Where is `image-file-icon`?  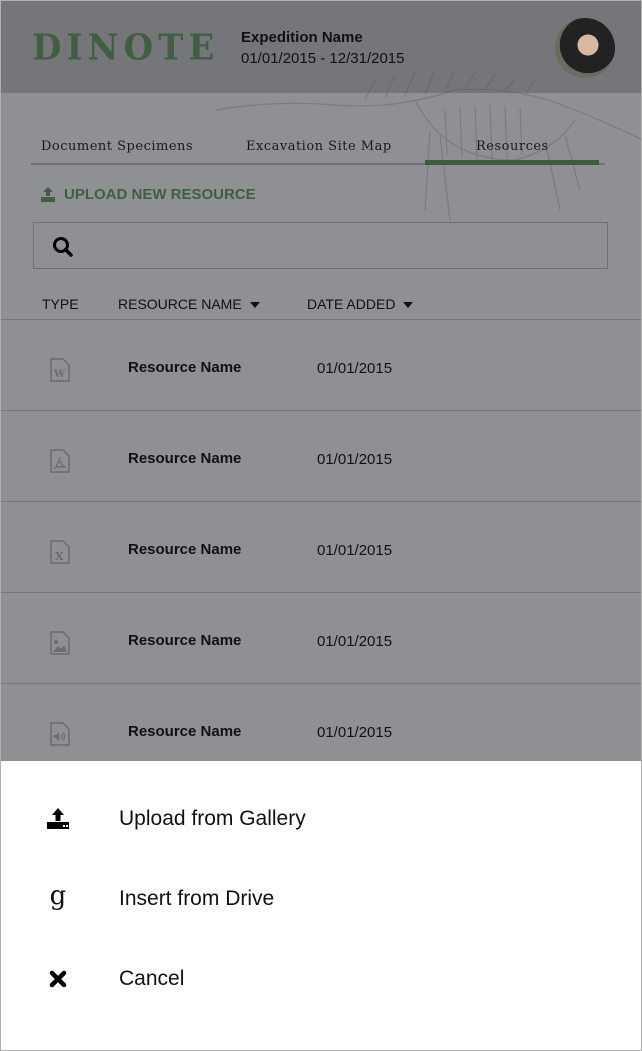
image-file-icon is located at coordinates (60, 643).